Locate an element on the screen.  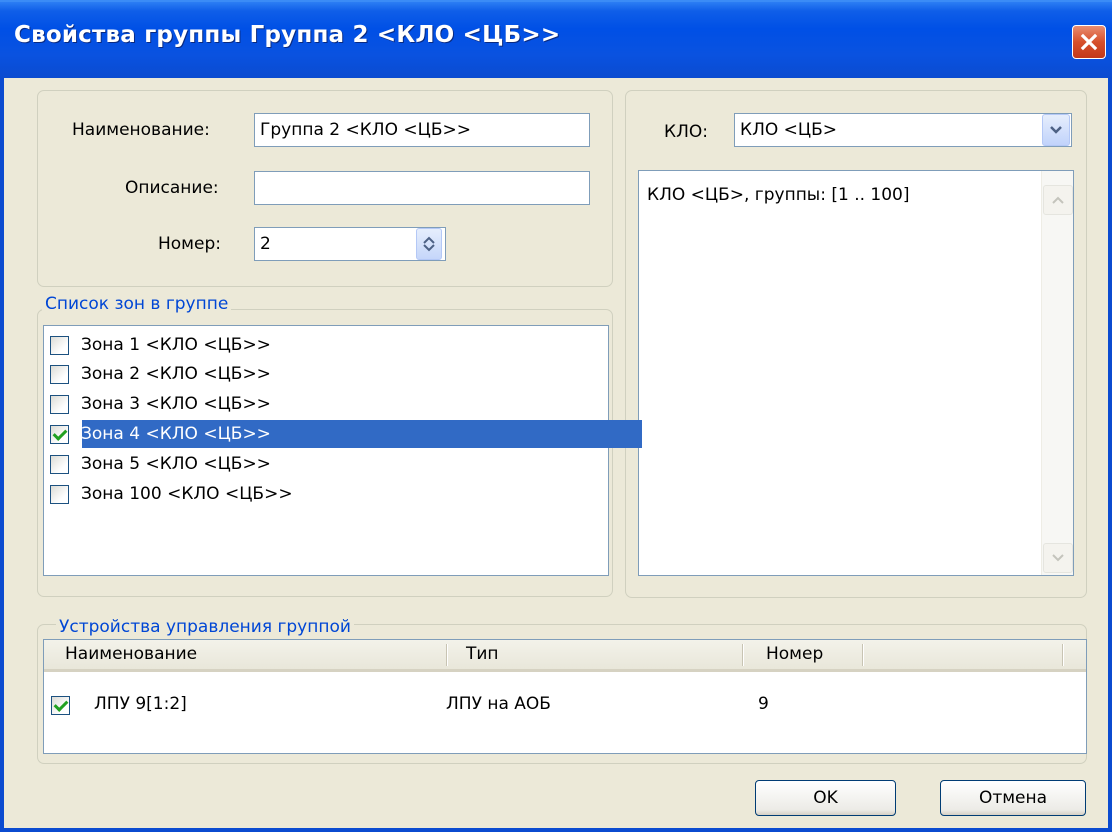
chevron-down-icon is located at coordinates (1056, 130).